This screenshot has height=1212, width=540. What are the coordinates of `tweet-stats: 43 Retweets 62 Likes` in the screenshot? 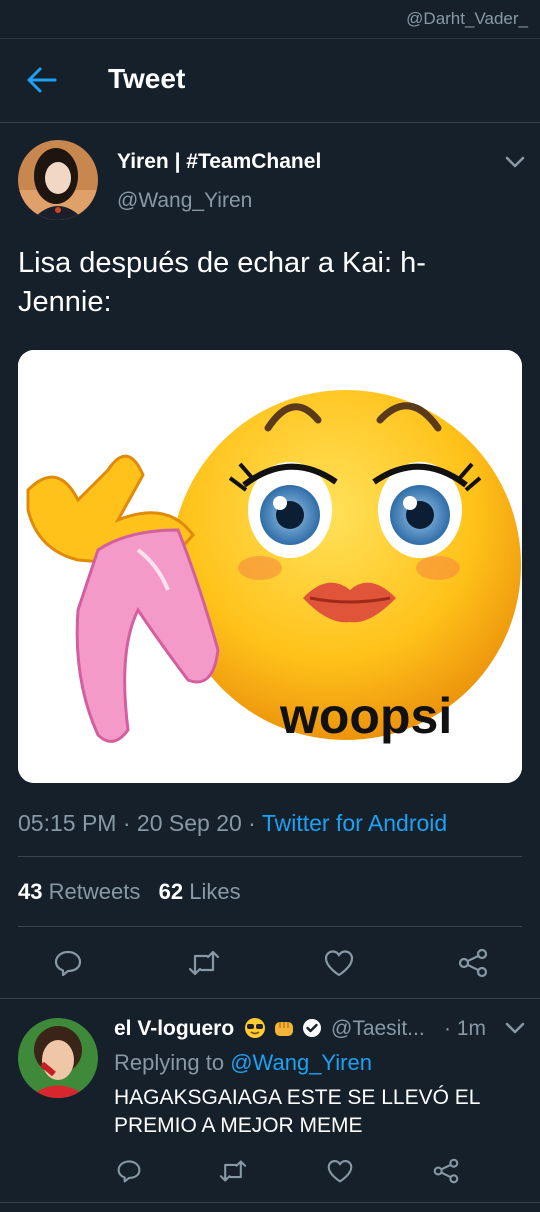 It's located at (129, 892).